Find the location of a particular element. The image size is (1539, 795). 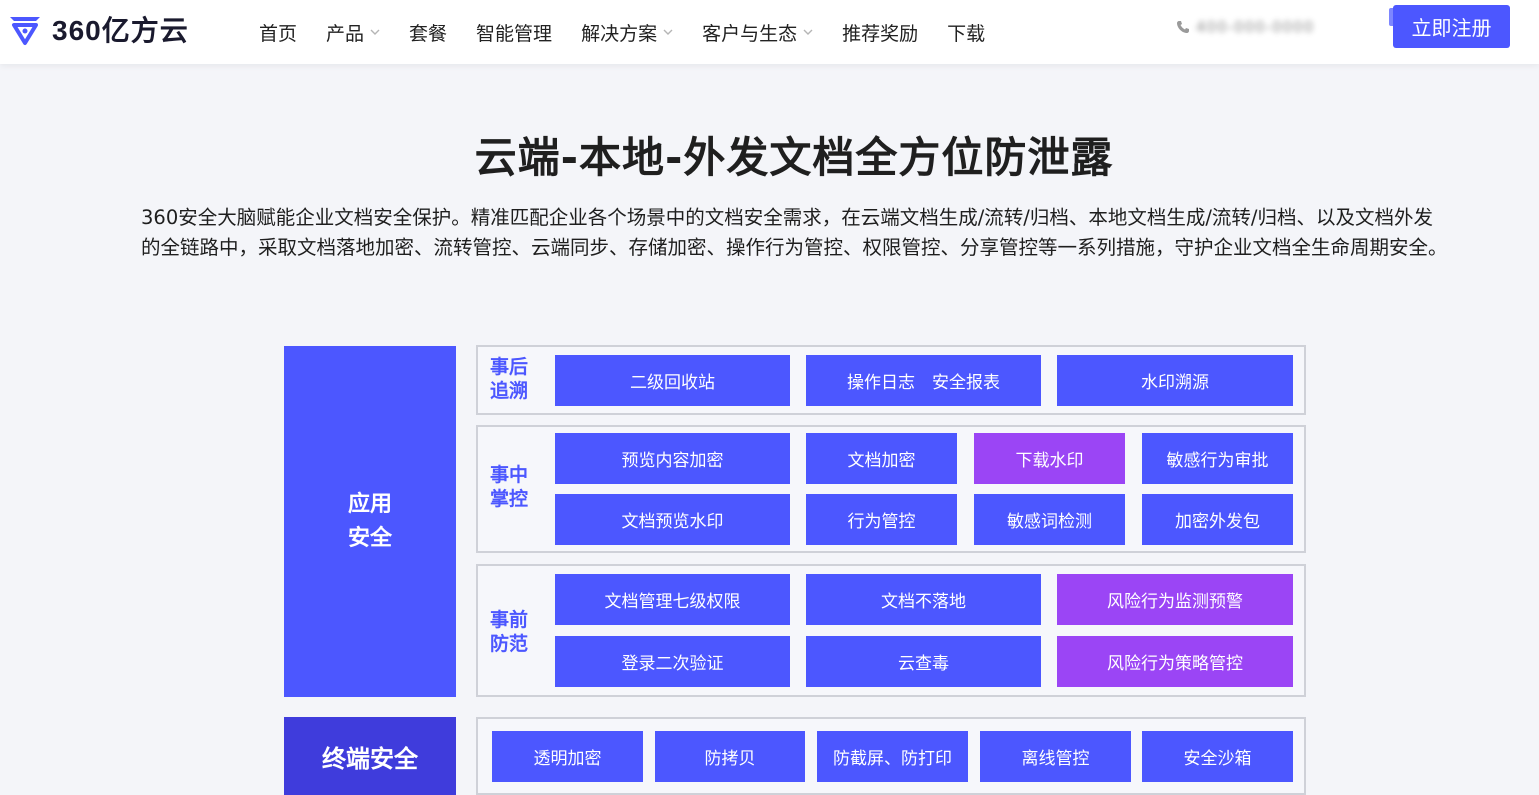

group-label-line: 事前 is located at coordinates (509, 620).